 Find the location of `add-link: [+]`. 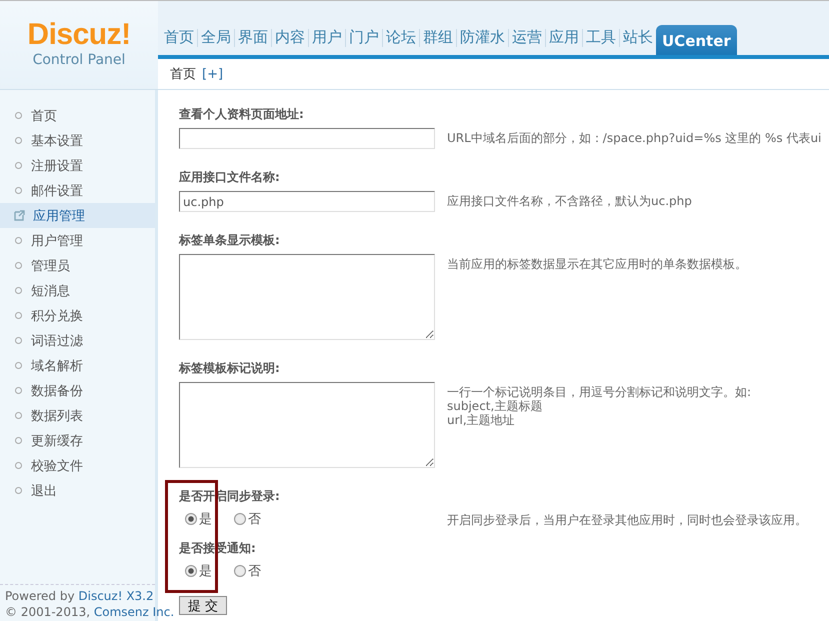

add-link: [+] is located at coordinates (213, 74).